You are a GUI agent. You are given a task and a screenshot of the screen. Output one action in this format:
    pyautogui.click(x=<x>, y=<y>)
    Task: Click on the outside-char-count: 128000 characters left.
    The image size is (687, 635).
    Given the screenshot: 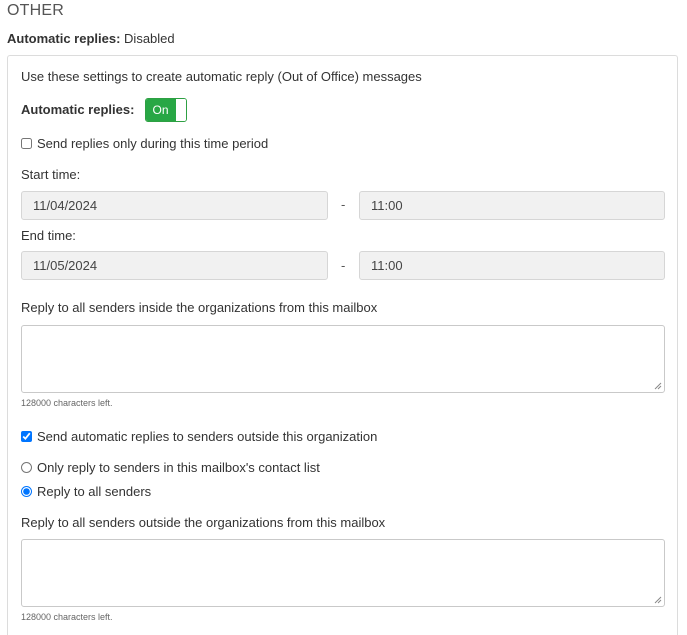 What is the action you would take?
    pyautogui.click(x=67, y=617)
    